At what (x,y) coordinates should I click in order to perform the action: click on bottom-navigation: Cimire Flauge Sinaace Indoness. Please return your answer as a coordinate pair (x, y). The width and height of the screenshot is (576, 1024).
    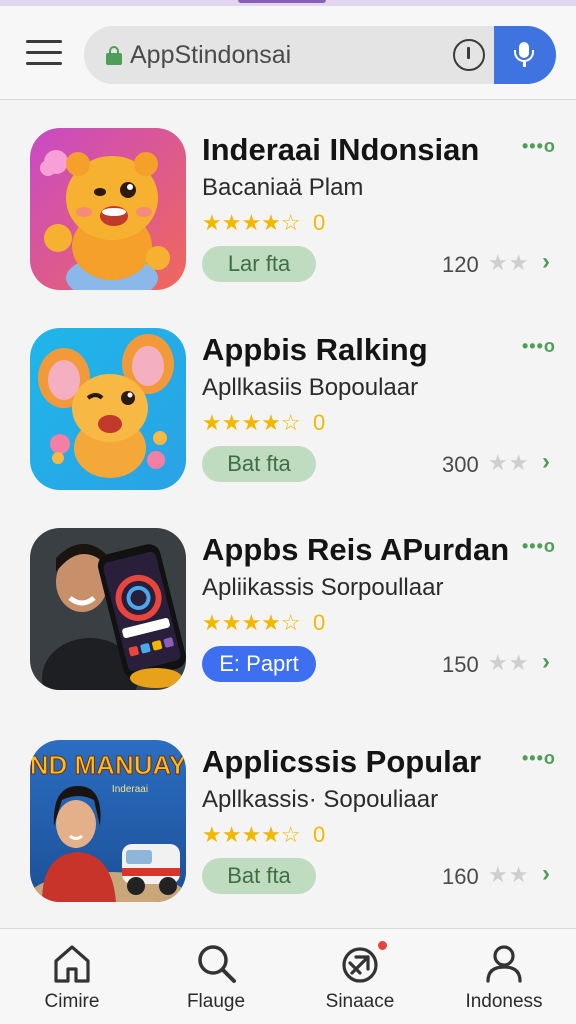
    Looking at the image, I should click on (288, 976).